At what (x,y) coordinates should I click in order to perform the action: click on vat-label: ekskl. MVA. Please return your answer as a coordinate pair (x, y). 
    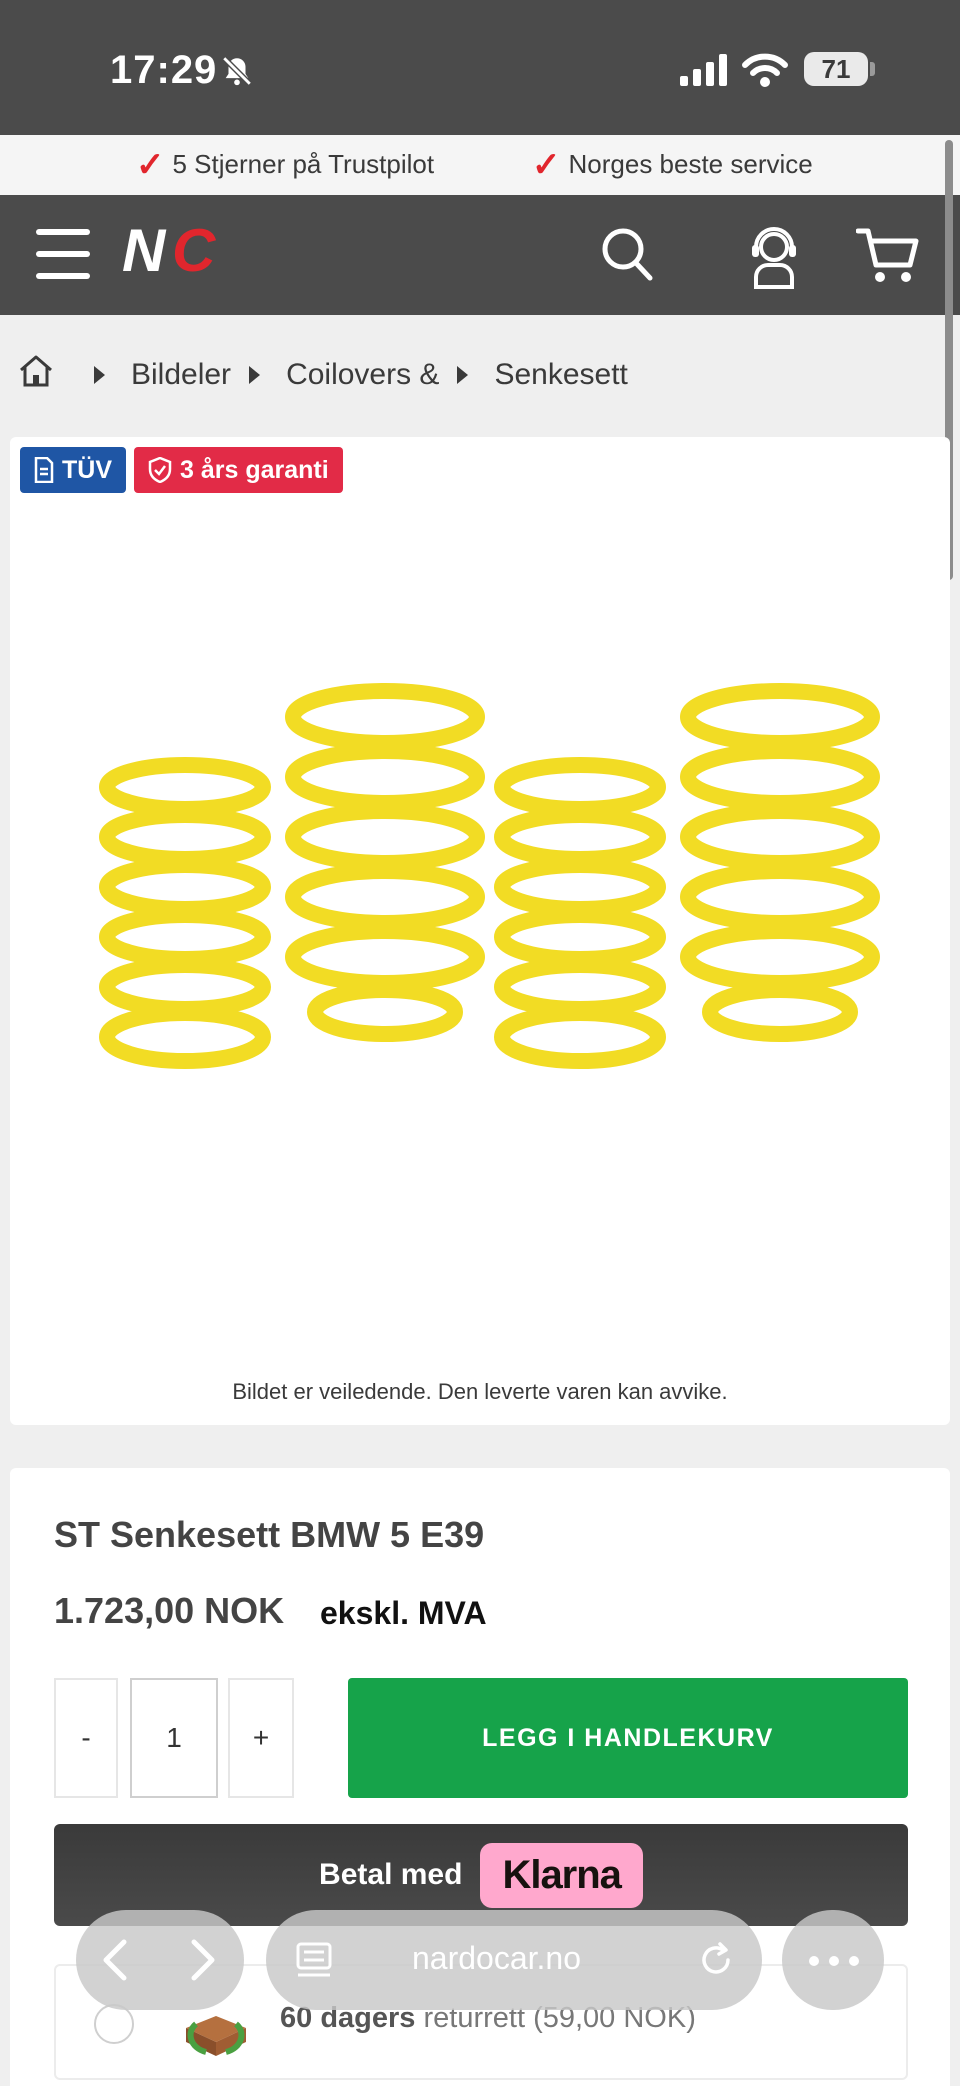
    Looking at the image, I should click on (403, 1613).